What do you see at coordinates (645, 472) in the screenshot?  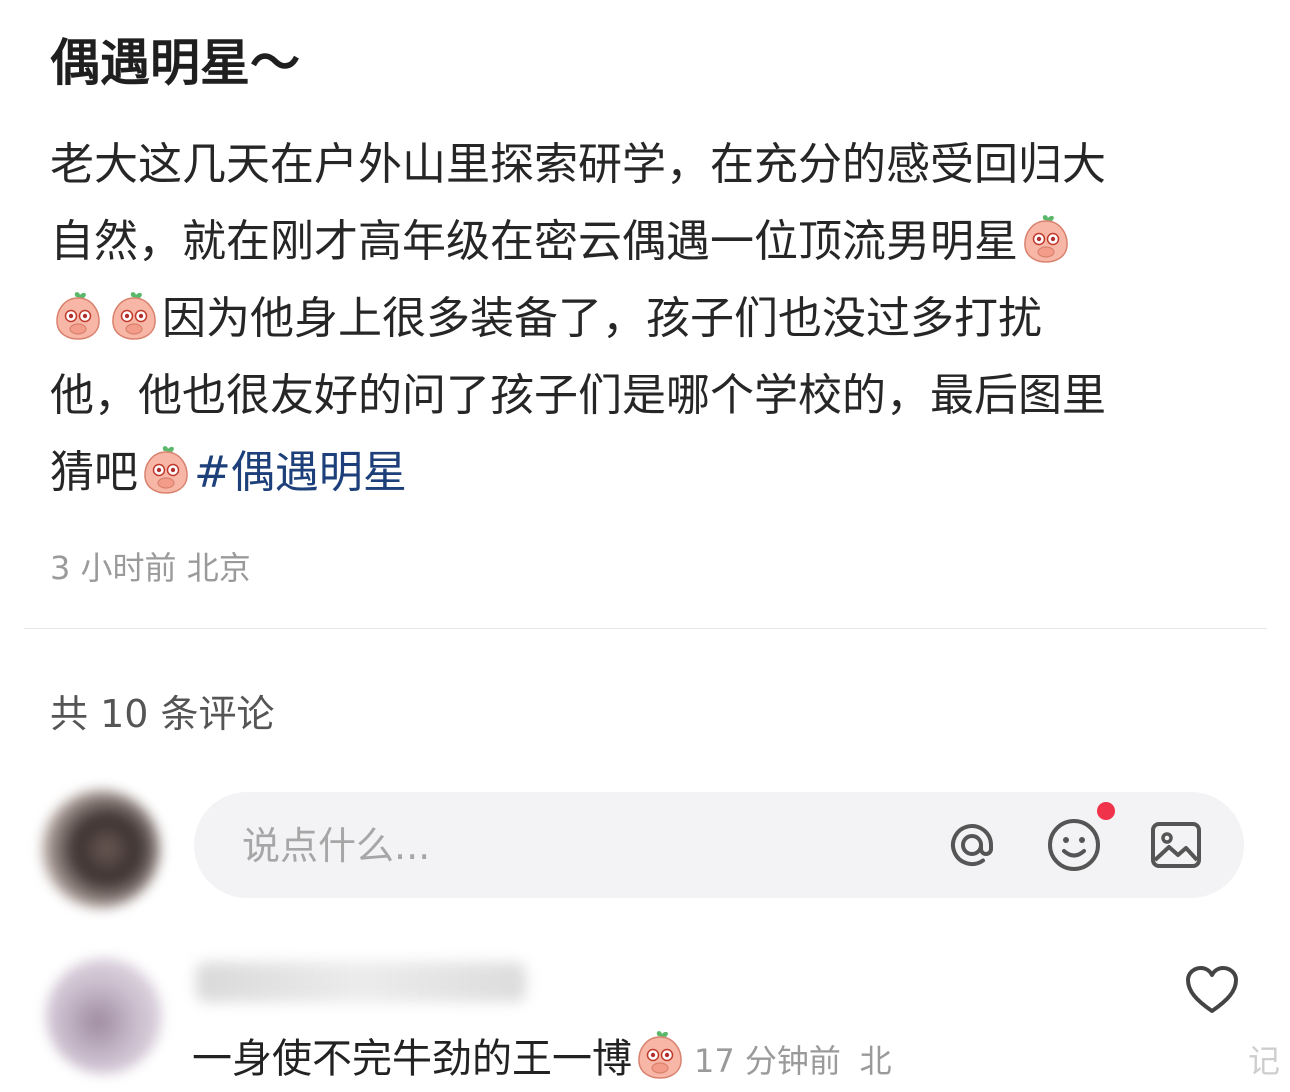 I see `post-line-5: 猜吧 #偶遇明星` at bounding box center [645, 472].